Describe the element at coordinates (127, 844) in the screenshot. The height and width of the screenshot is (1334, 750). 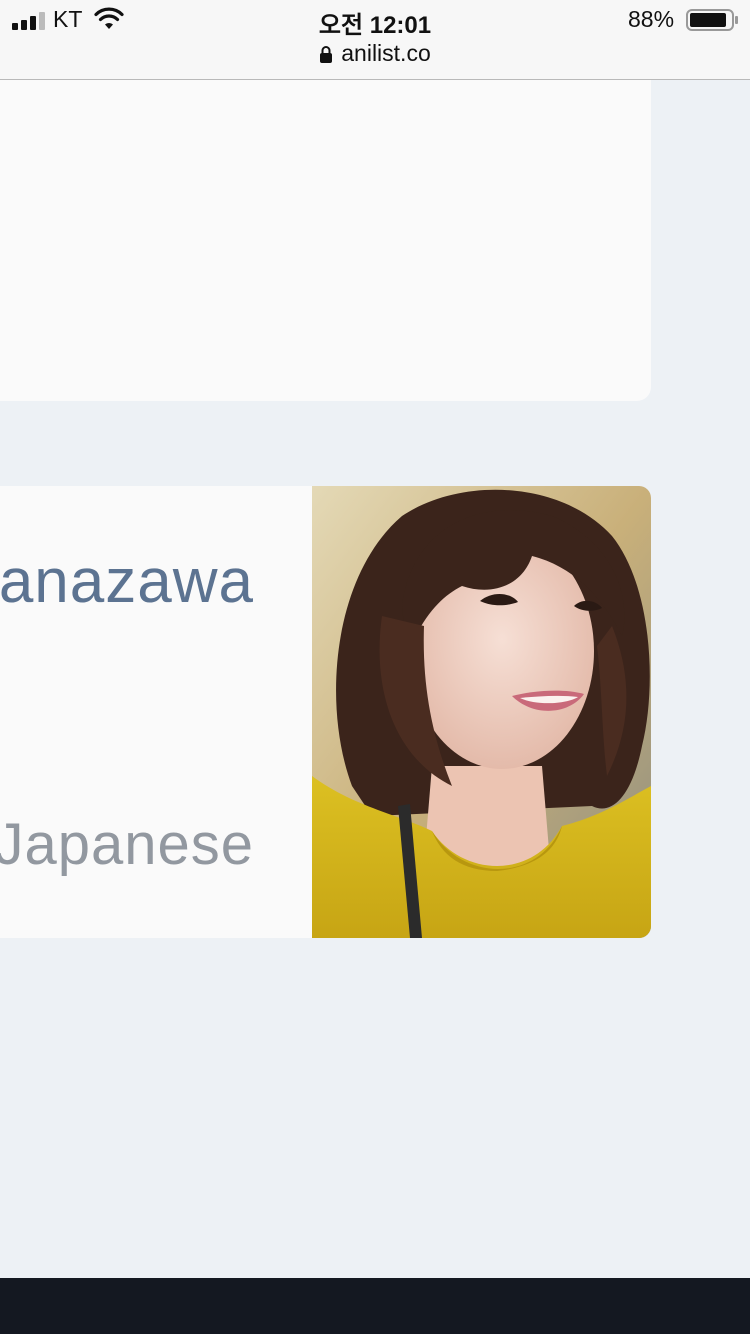
I see `staff-language: Japanese` at that location.